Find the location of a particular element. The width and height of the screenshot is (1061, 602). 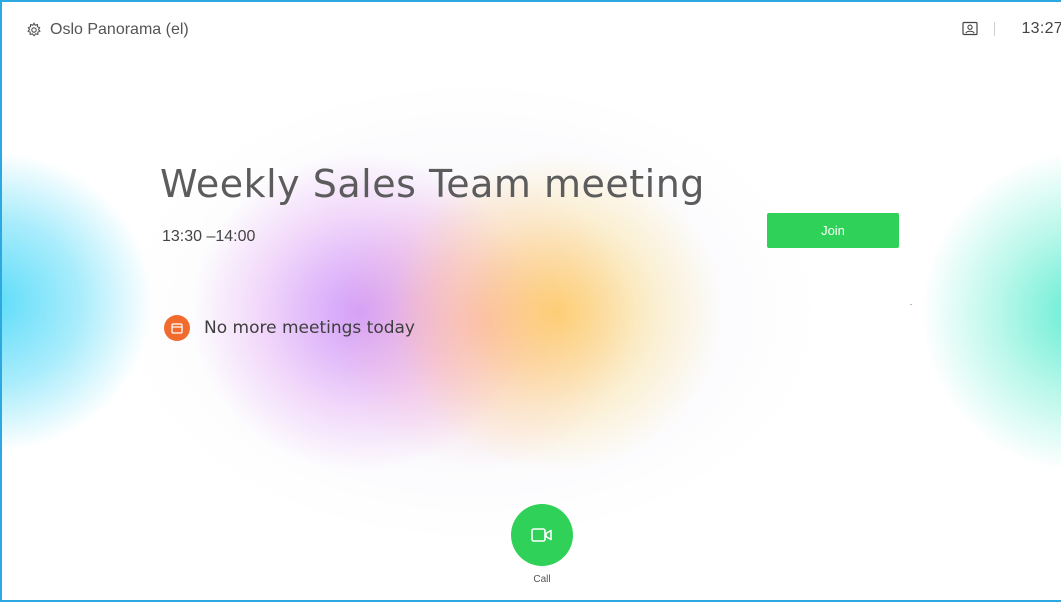

join-button: Join is located at coordinates (833, 230).